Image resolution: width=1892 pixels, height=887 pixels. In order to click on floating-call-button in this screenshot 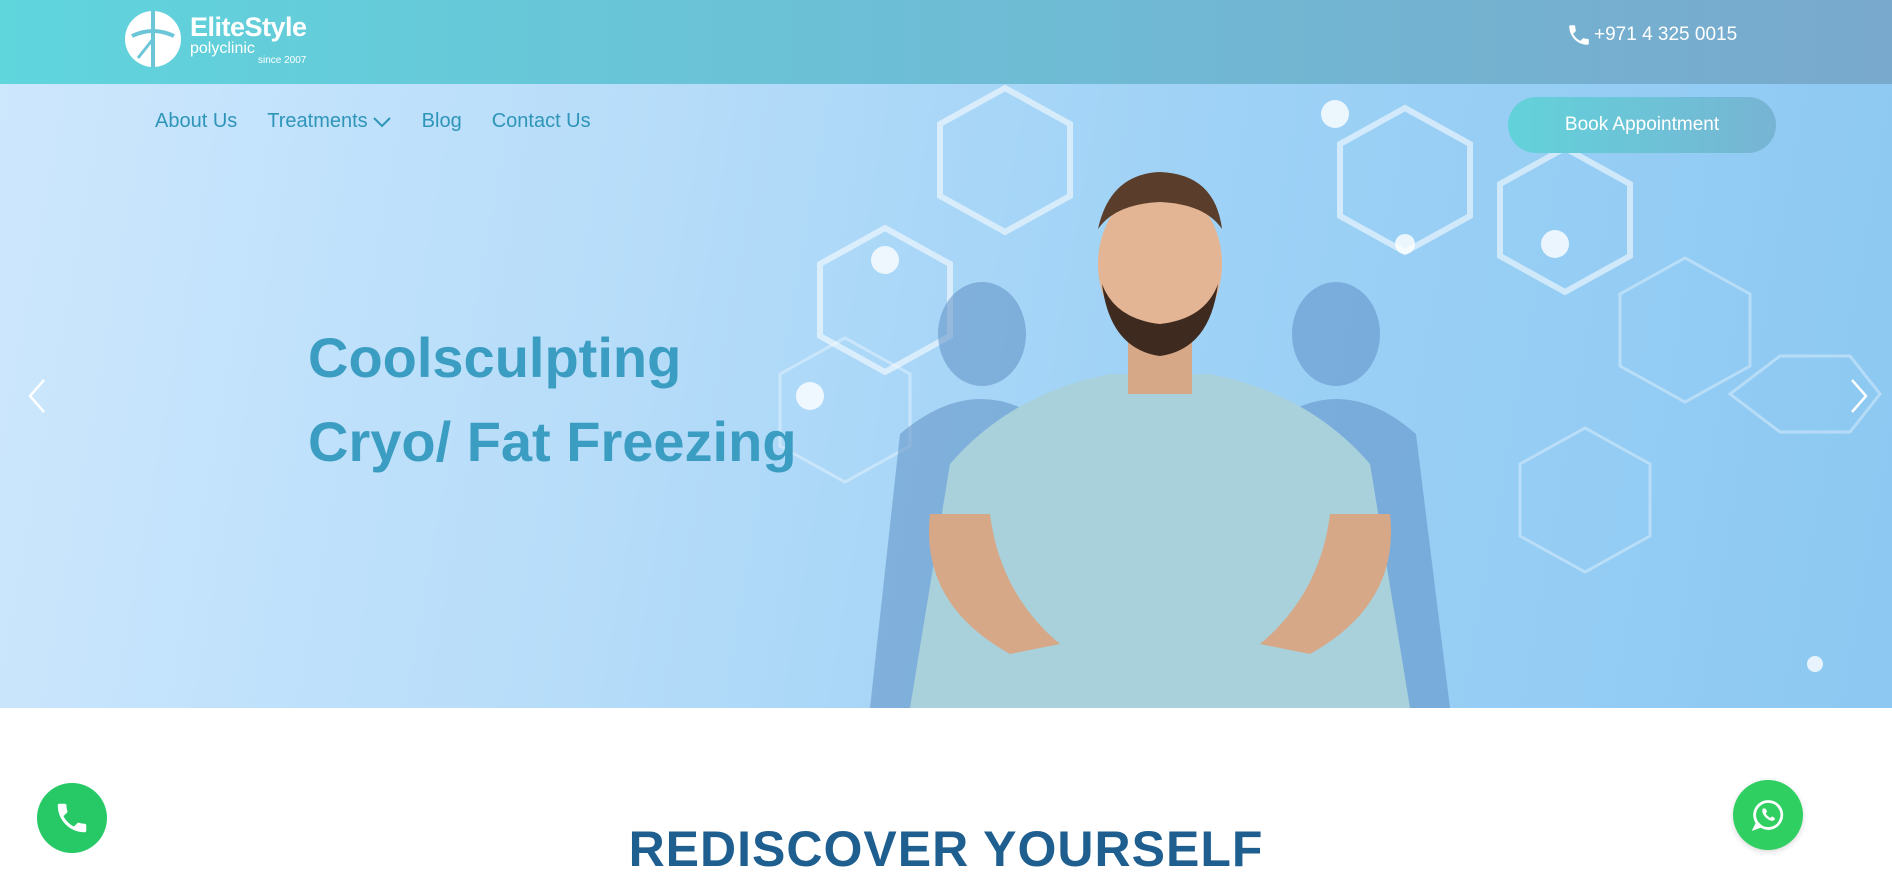, I will do `click(72, 818)`.